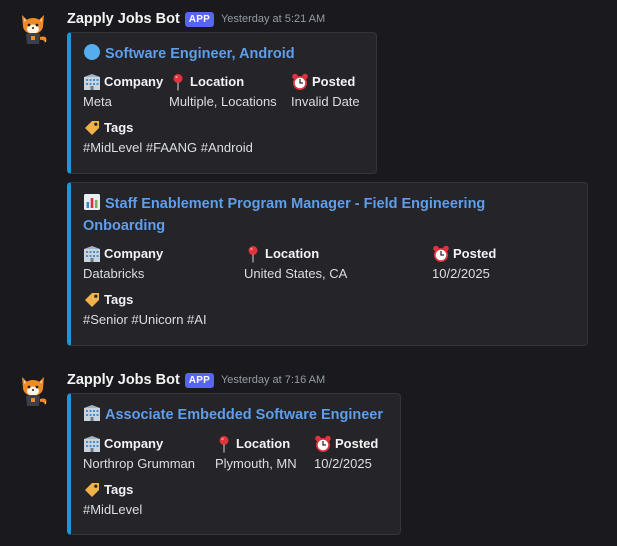 The height and width of the screenshot is (546, 617). Describe the element at coordinates (112, 500) in the screenshot. I see `field-tags: Tags #MidLevel` at that location.